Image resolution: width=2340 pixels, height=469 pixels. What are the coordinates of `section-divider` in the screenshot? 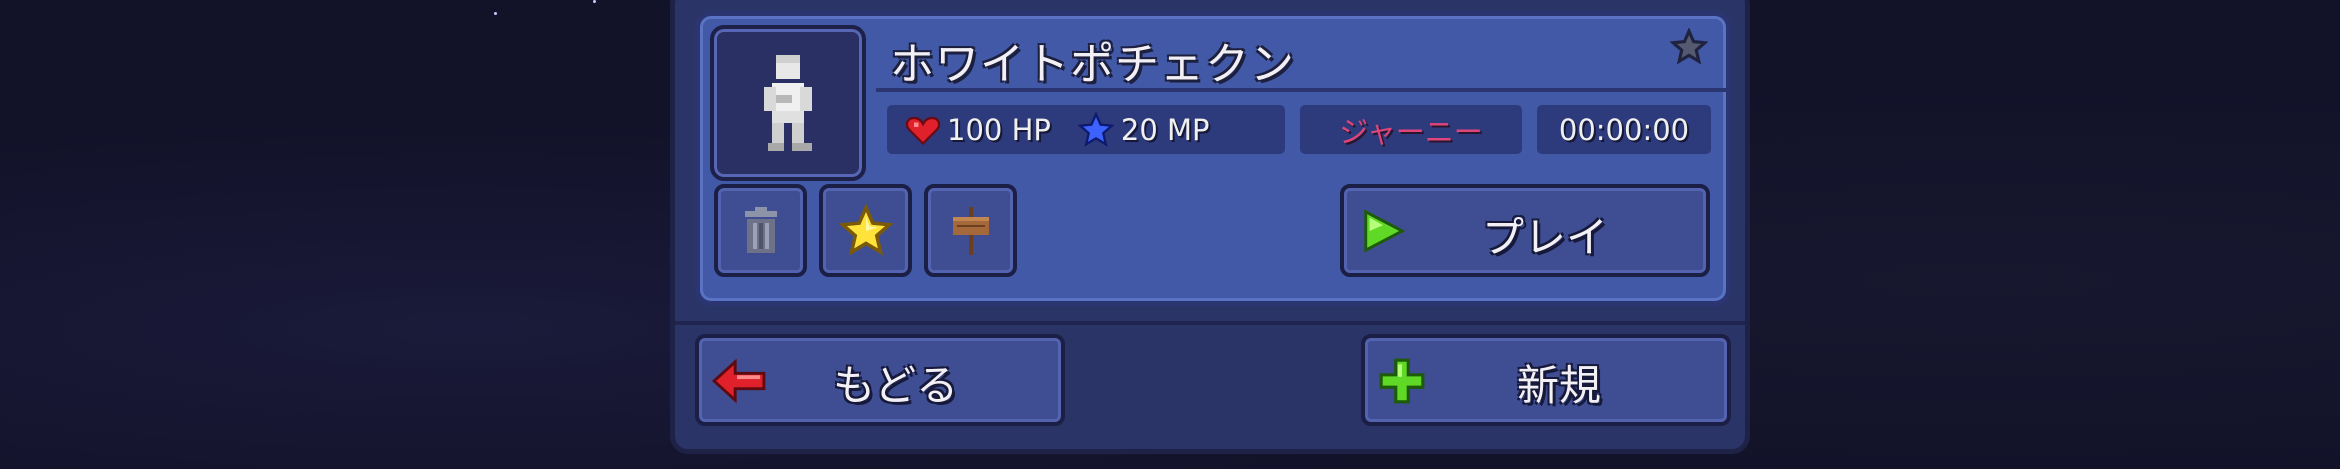 It's located at (1210, 323).